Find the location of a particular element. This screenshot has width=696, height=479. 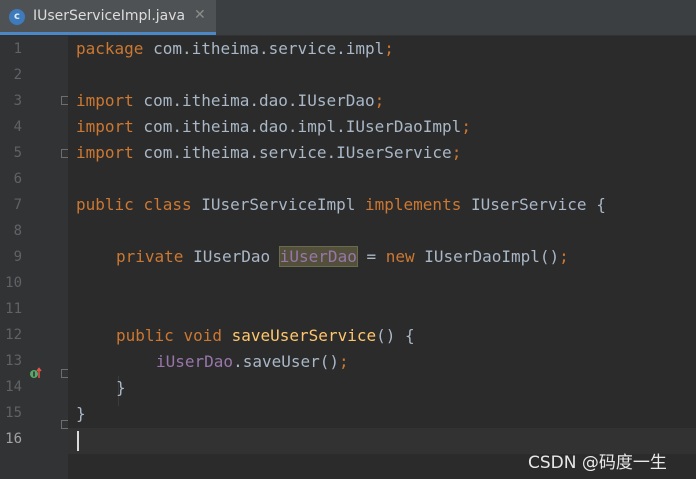

line-number: 4 is located at coordinates (17, 127).